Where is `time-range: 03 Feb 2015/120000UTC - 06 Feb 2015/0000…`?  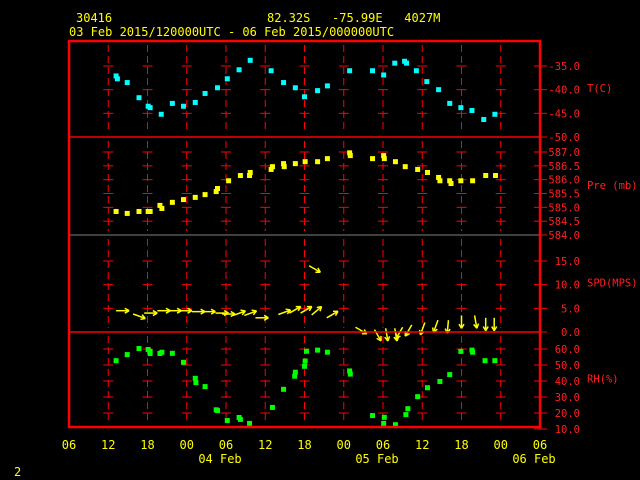
time-range: 03 Feb 2015/120000UTC - 06 Feb 2015/0000… is located at coordinates (231, 32).